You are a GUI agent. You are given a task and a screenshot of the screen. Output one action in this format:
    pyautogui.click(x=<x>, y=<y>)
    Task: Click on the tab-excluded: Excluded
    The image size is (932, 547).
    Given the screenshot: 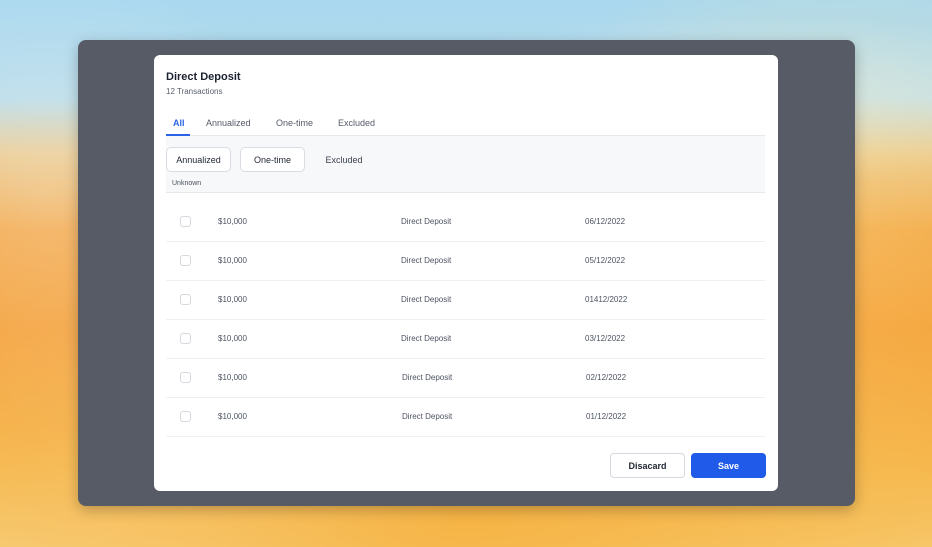 What is the action you would take?
    pyautogui.click(x=356, y=123)
    